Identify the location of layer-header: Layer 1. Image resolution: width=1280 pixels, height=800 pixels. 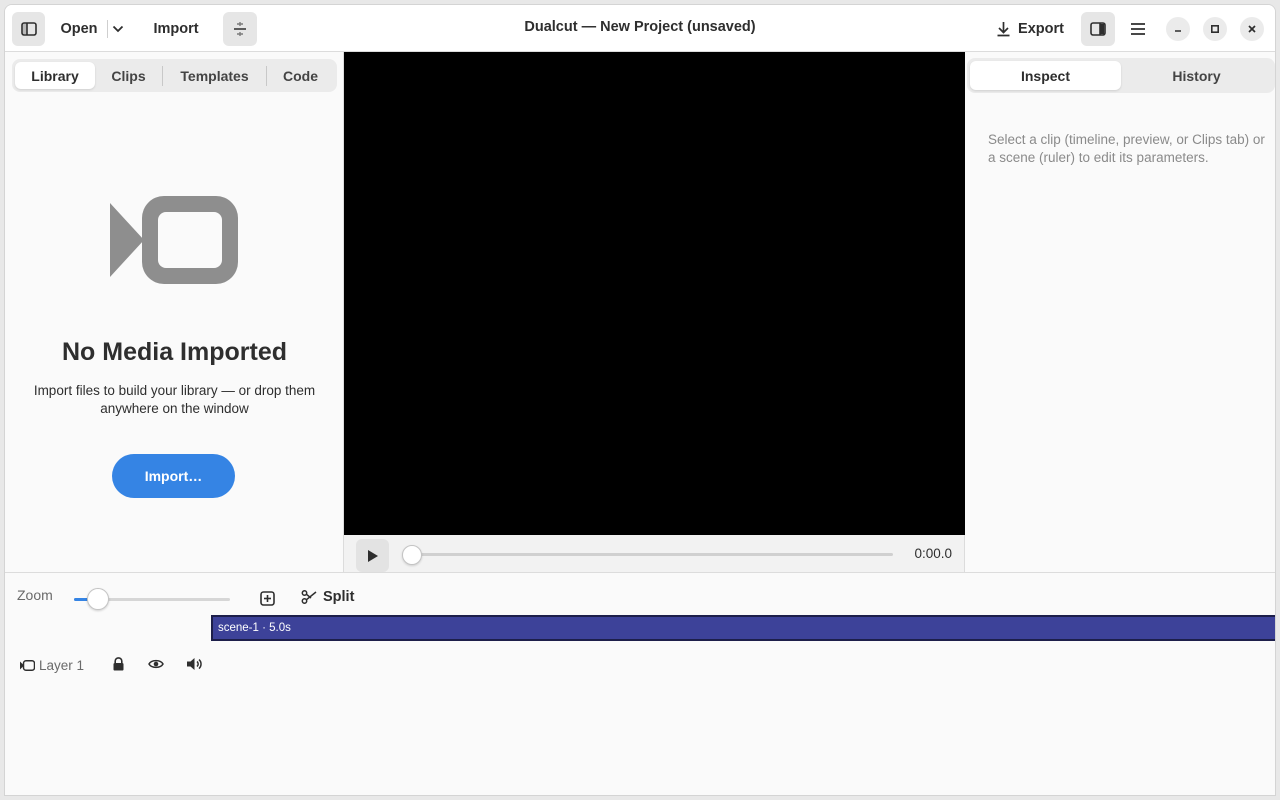
(52, 665).